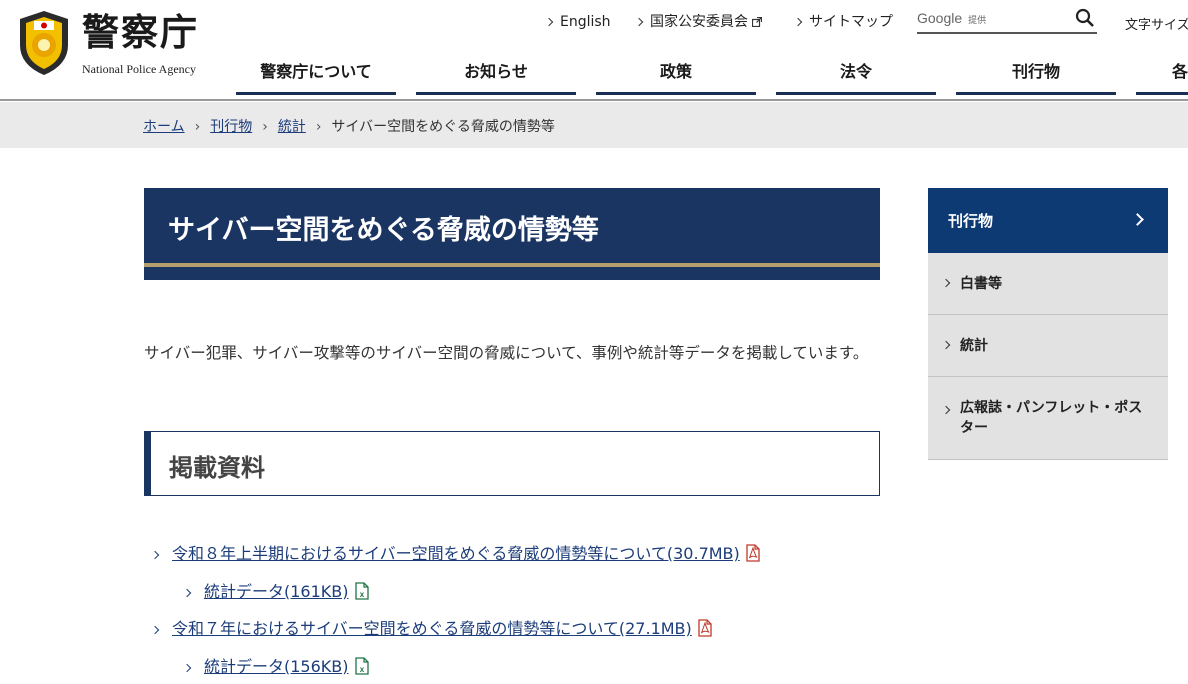  I want to click on sidebar-item-label: 広報誌・パンフレット・ポスター, so click(1051, 418).